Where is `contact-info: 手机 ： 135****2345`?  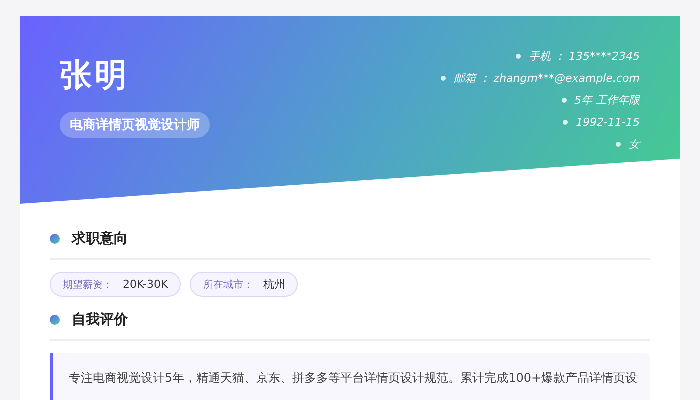
contact-info: 手机 ： 135****2345 is located at coordinates (584, 56).